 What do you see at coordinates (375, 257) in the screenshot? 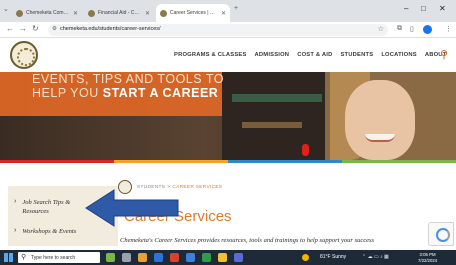
I see `system-tray-icons: ⌃ ☁ ▭ ♪ ▦` at bounding box center [375, 257].